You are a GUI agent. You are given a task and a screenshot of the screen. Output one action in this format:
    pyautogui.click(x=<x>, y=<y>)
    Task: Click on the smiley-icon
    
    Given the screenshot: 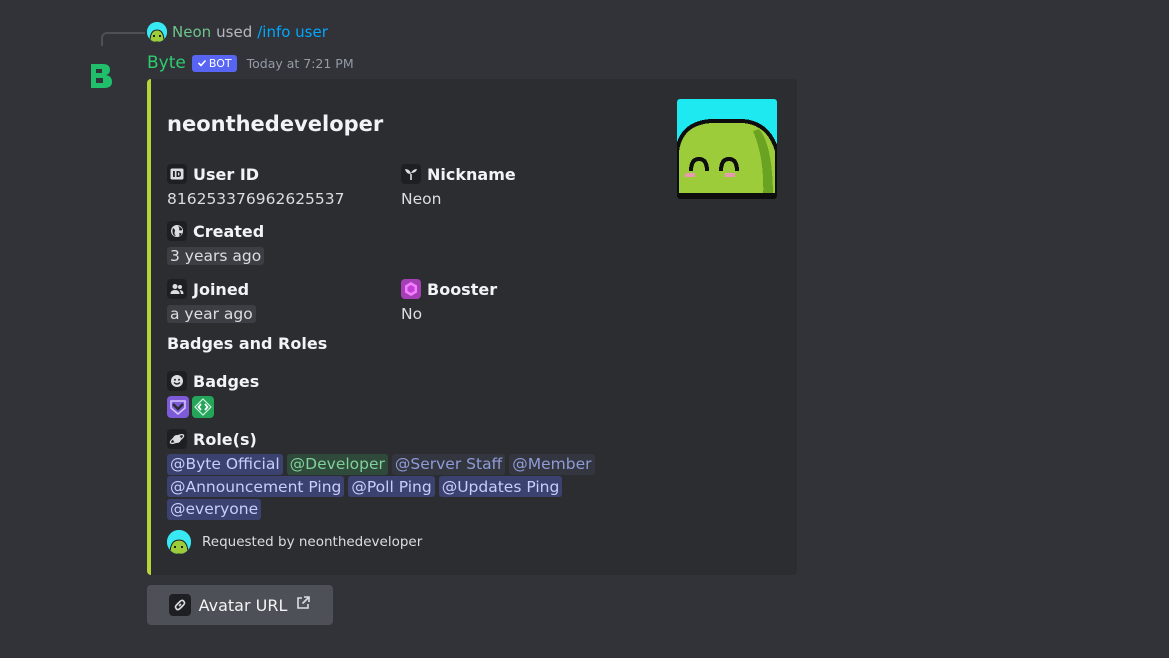 What is the action you would take?
    pyautogui.click(x=177, y=381)
    